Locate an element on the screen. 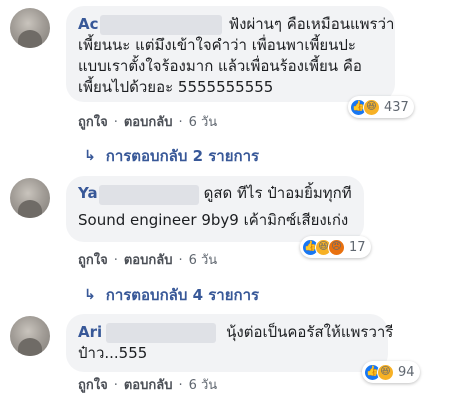 The width and height of the screenshot is (471, 410). replies-label: การตอบกลับ 2 รายการ is located at coordinates (182, 156).